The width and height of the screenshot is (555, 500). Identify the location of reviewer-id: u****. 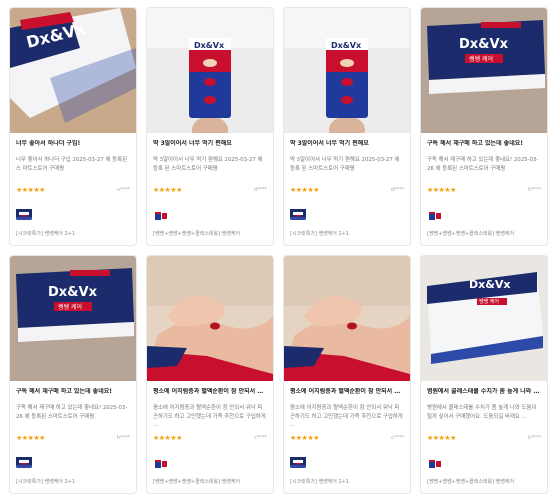
(123, 190).